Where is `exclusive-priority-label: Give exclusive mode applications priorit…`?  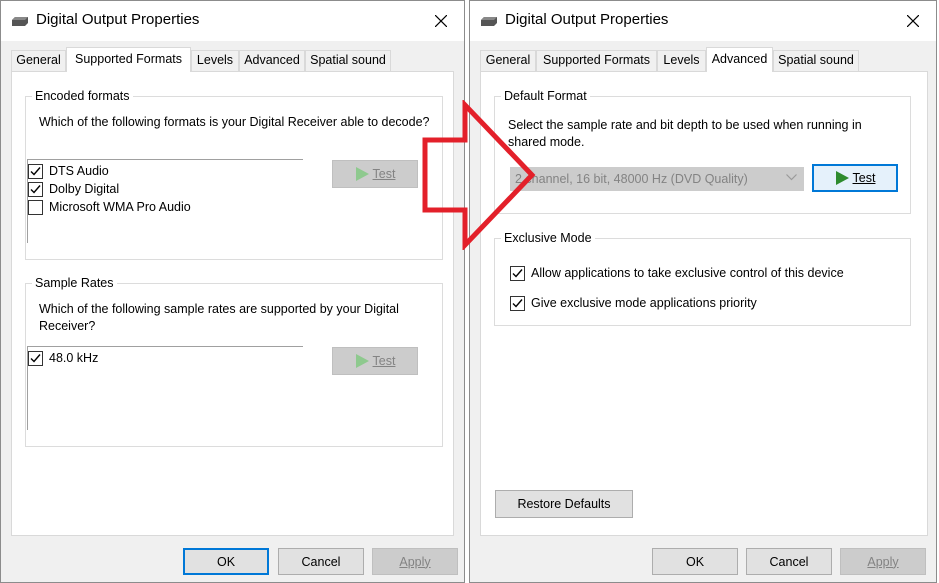 exclusive-priority-label: Give exclusive mode applications priorit… is located at coordinates (644, 303).